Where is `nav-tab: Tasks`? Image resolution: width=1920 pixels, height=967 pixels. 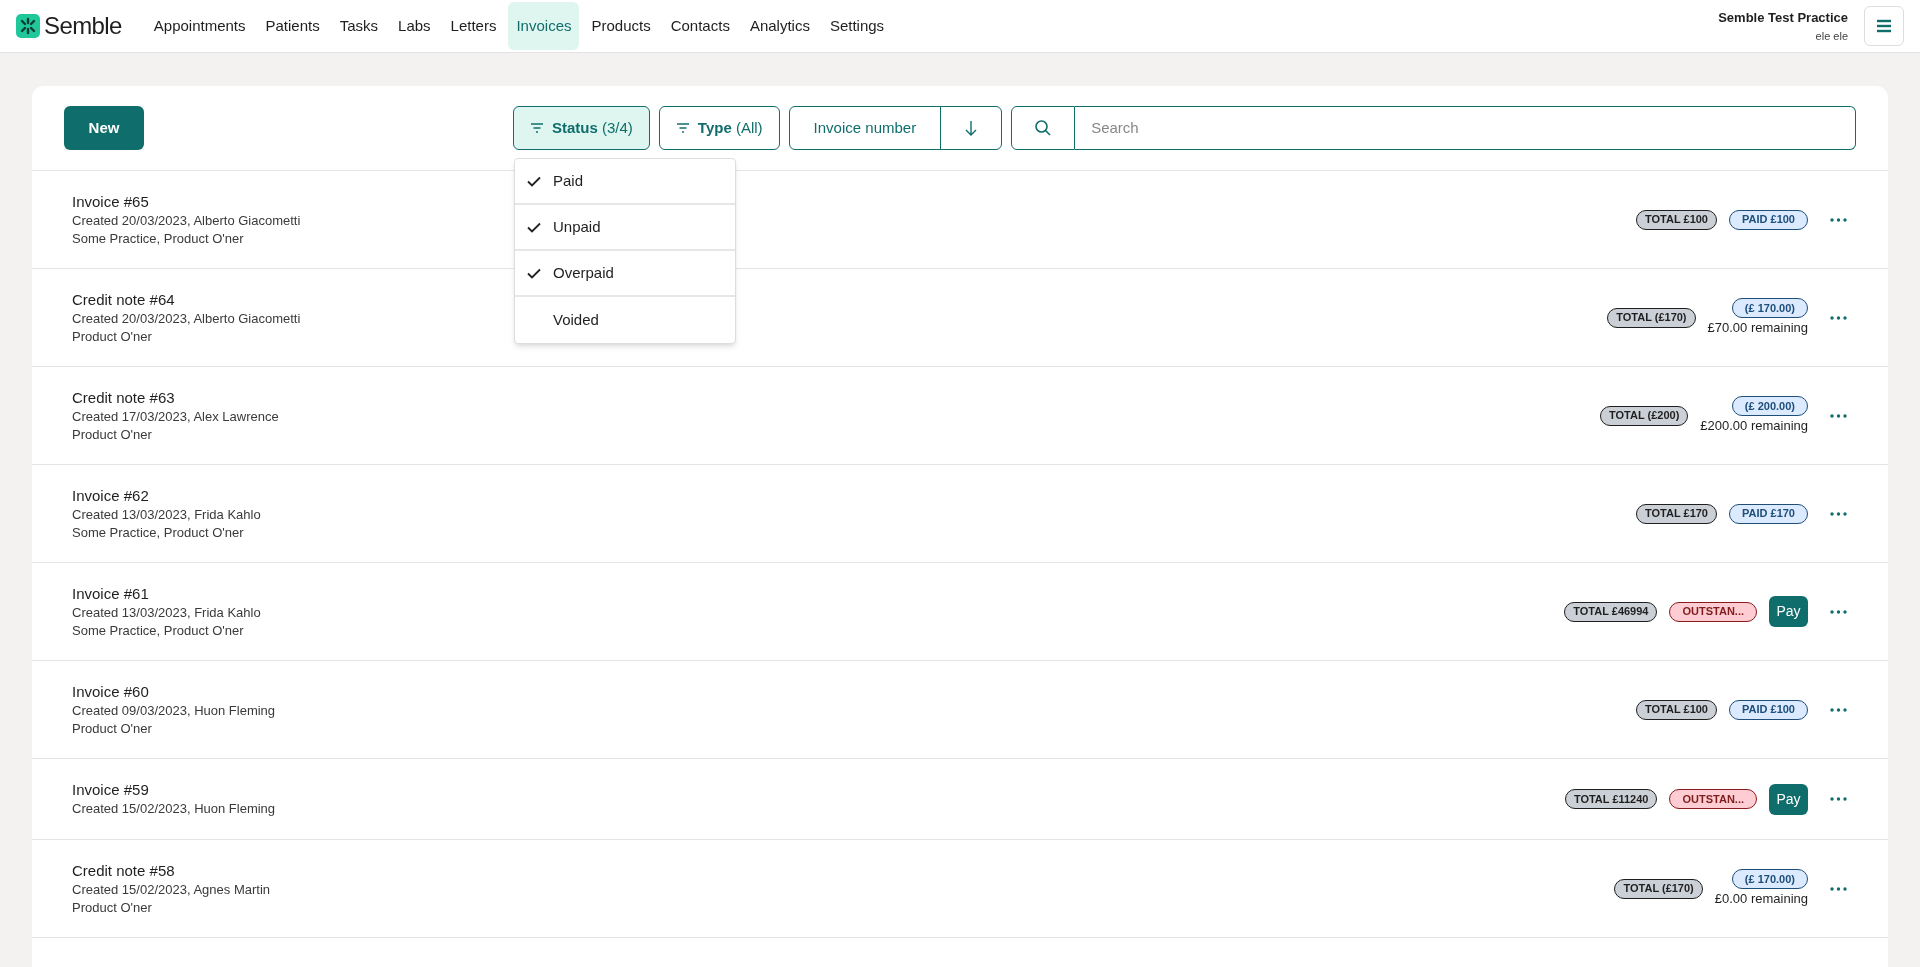
nav-tab: Tasks is located at coordinates (359, 26).